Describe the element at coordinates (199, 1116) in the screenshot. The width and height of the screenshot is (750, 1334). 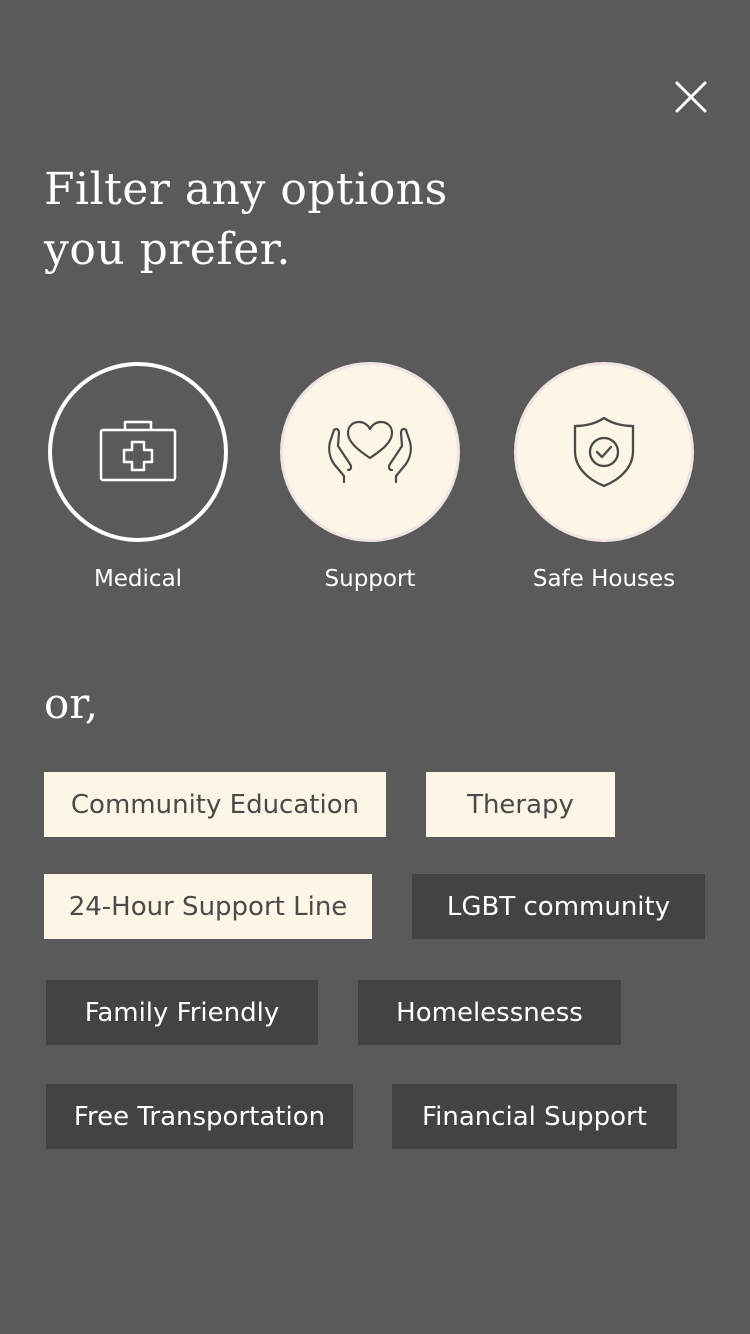
I see `tag-free-transportation: Free Transportation` at that location.